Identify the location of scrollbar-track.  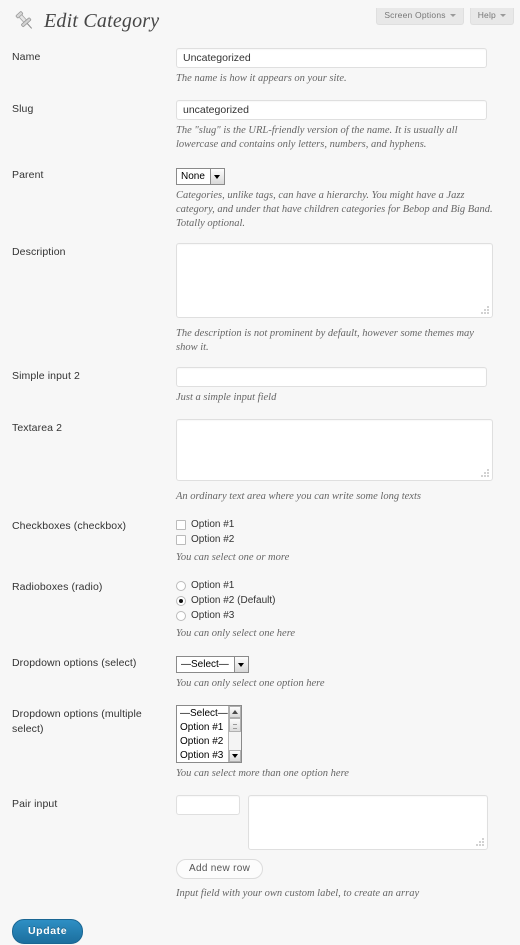
(235, 734).